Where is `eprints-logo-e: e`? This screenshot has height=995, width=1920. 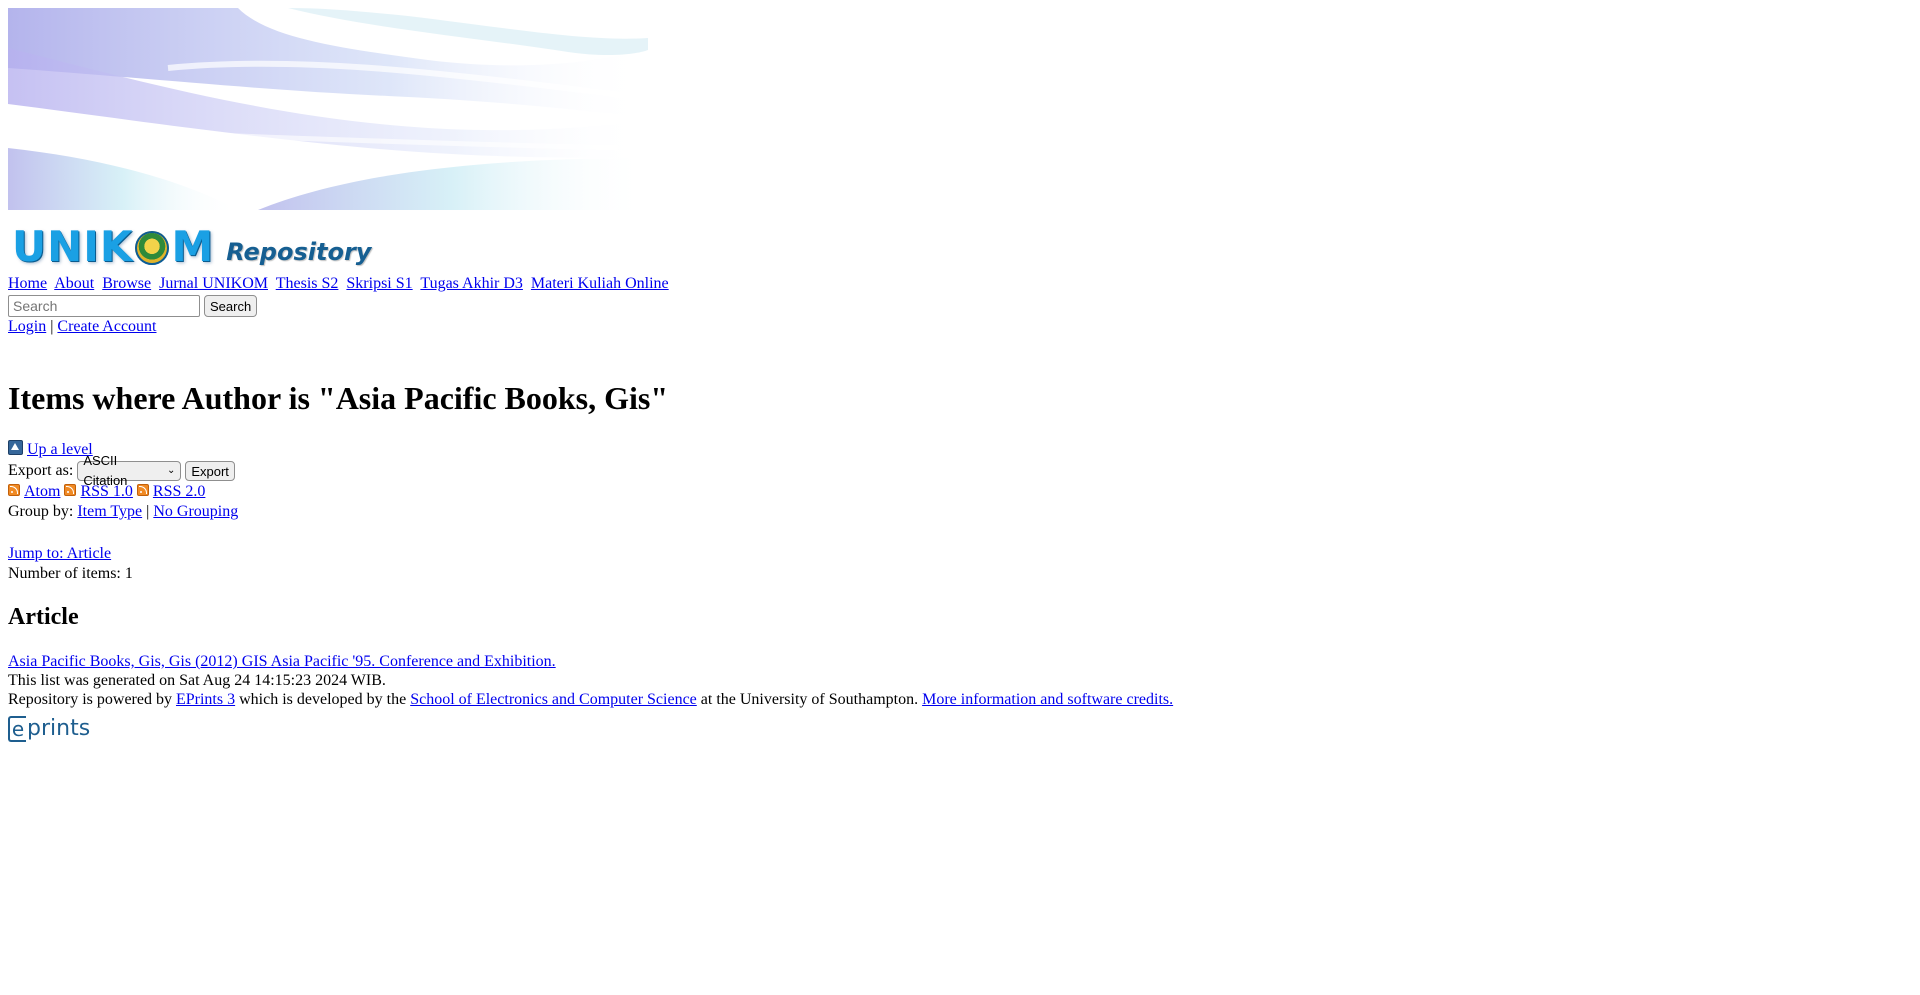
eprints-logo-e: e is located at coordinates (18, 729).